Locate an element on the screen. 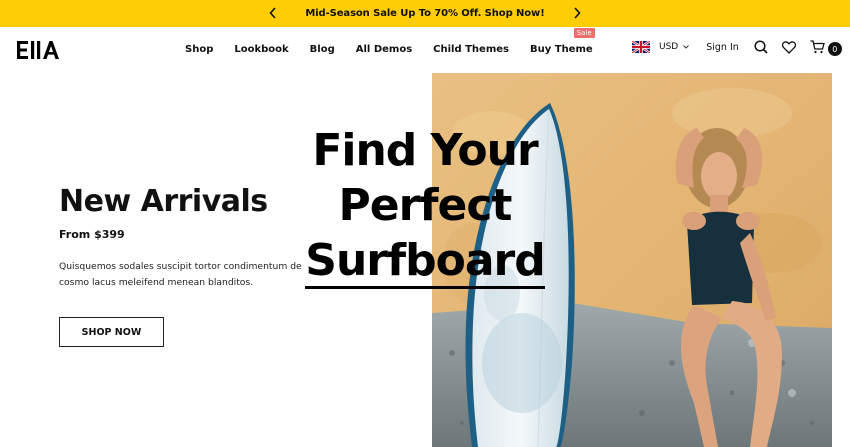  shop-now-button: SHOP NOW is located at coordinates (111, 332).